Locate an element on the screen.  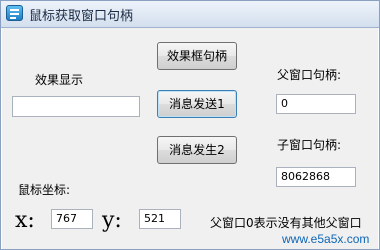
child-handle-field: 8062868 is located at coordinates (316, 177).